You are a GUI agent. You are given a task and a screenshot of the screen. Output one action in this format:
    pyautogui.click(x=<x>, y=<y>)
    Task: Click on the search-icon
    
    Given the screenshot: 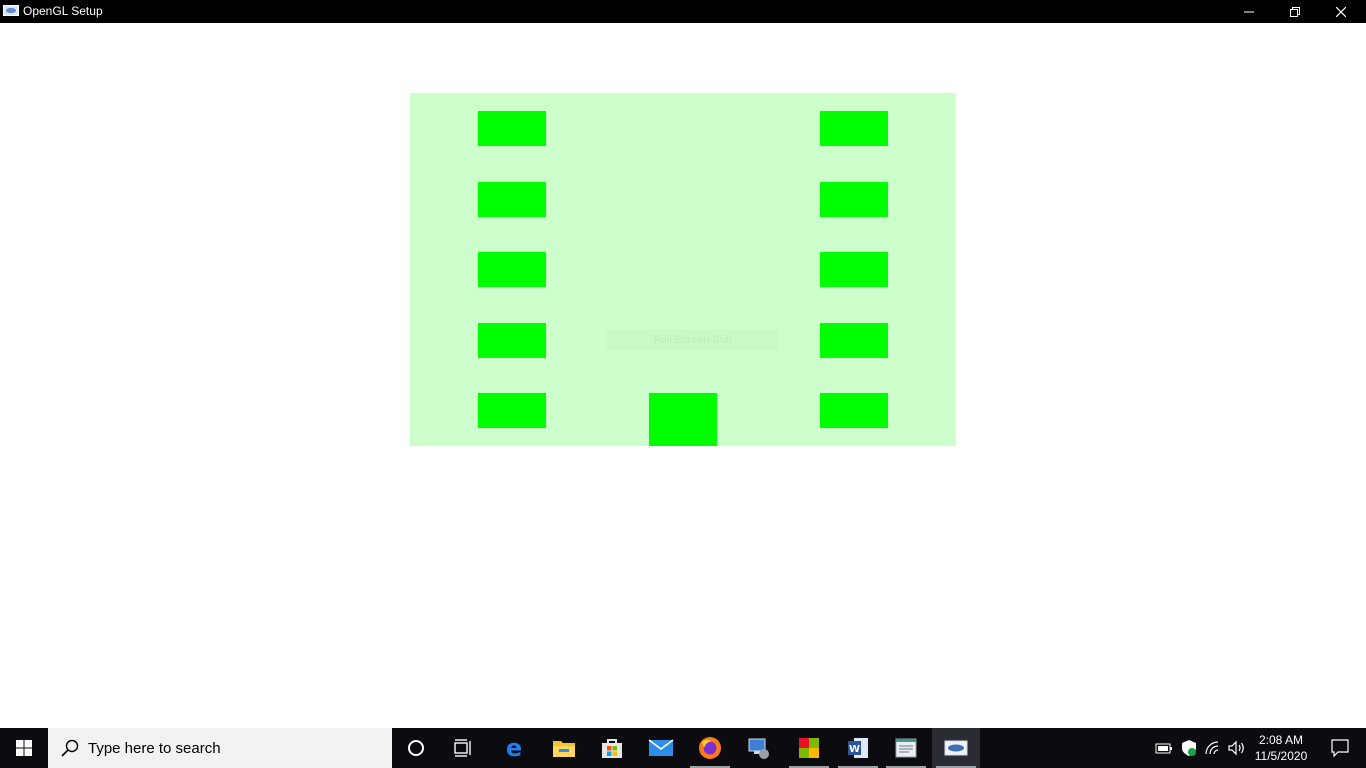 What is the action you would take?
    pyautogui.click(x=70, y=748)
    